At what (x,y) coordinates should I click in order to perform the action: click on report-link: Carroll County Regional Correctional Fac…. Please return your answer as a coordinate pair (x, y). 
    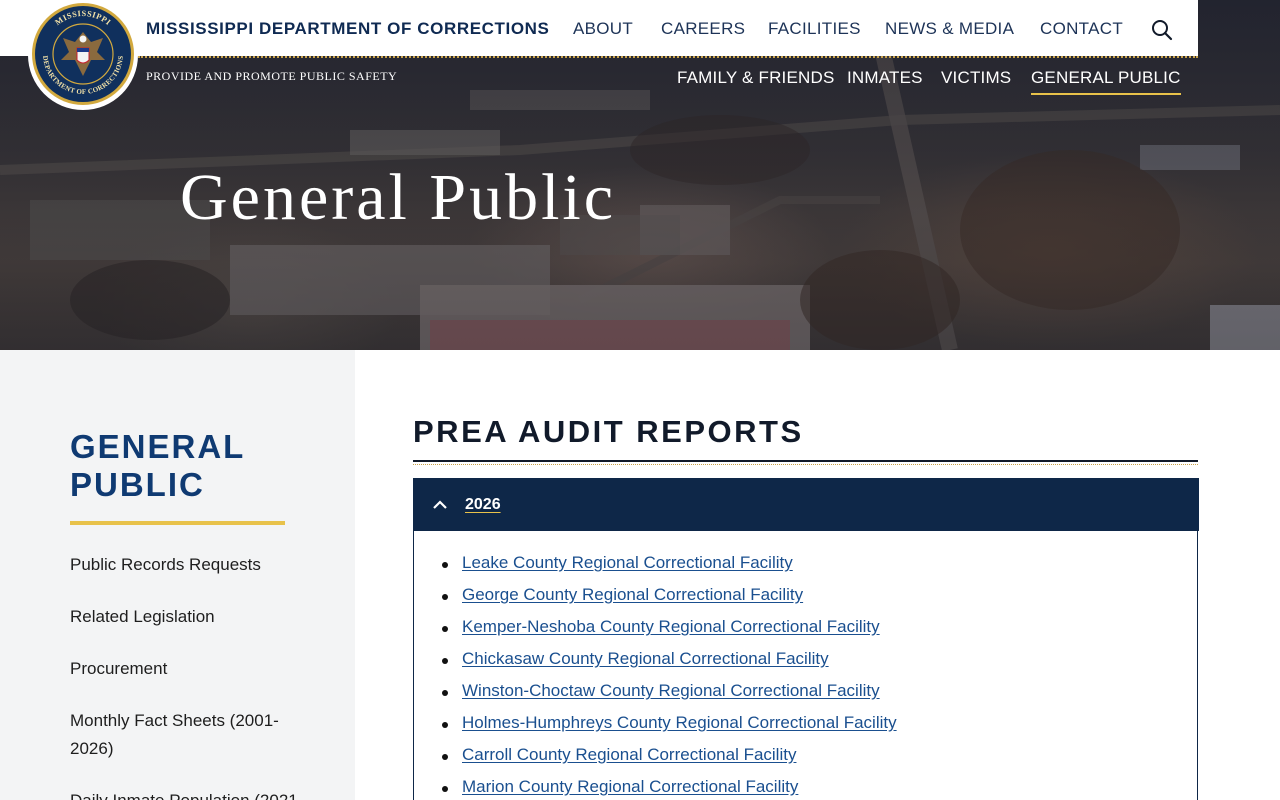
    Looking at the image, I should click on (629, 755).